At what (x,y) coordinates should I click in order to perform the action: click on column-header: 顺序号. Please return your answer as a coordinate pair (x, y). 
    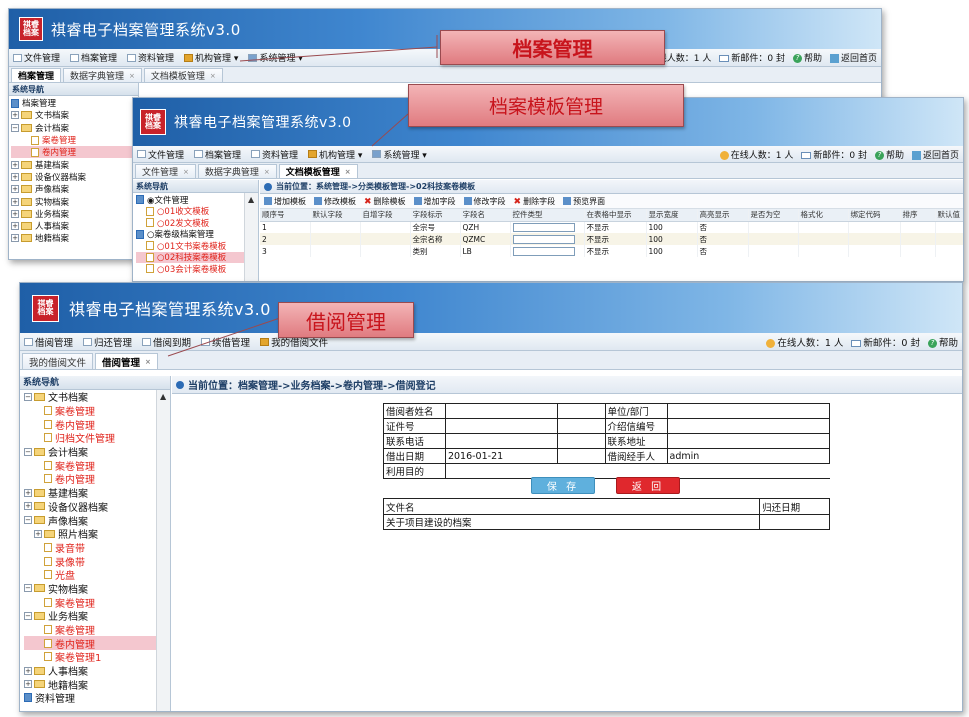
    Looking at the image, I should click on (285, 215).